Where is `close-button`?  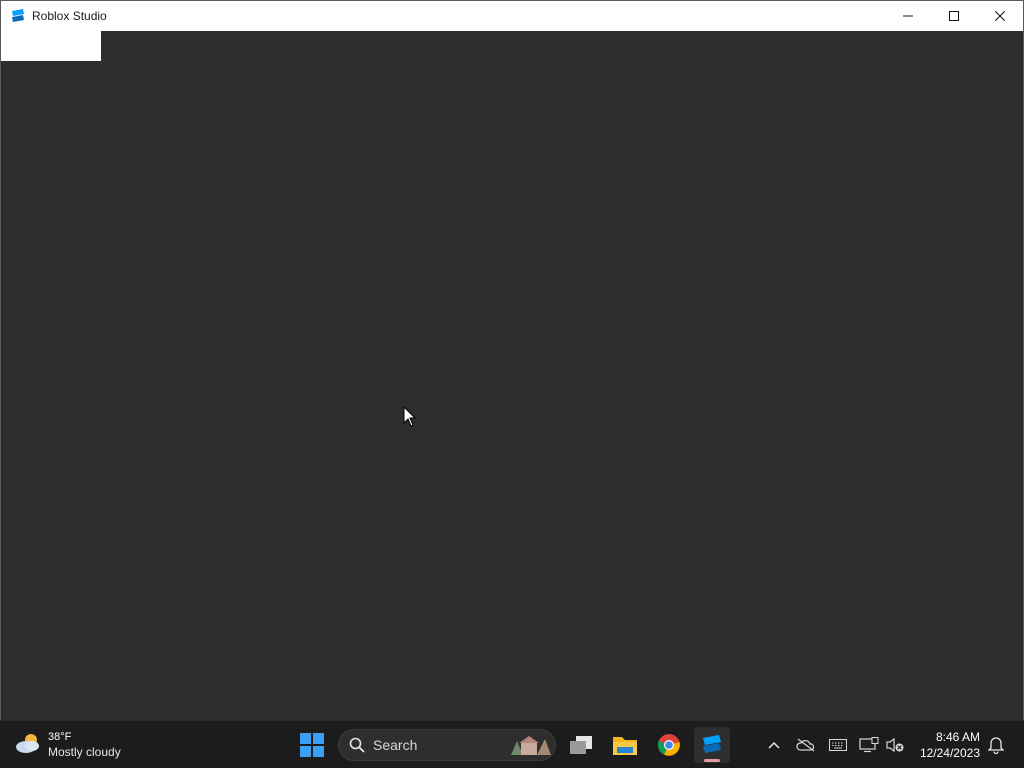
close-button is located at coordinates (1000, 16).